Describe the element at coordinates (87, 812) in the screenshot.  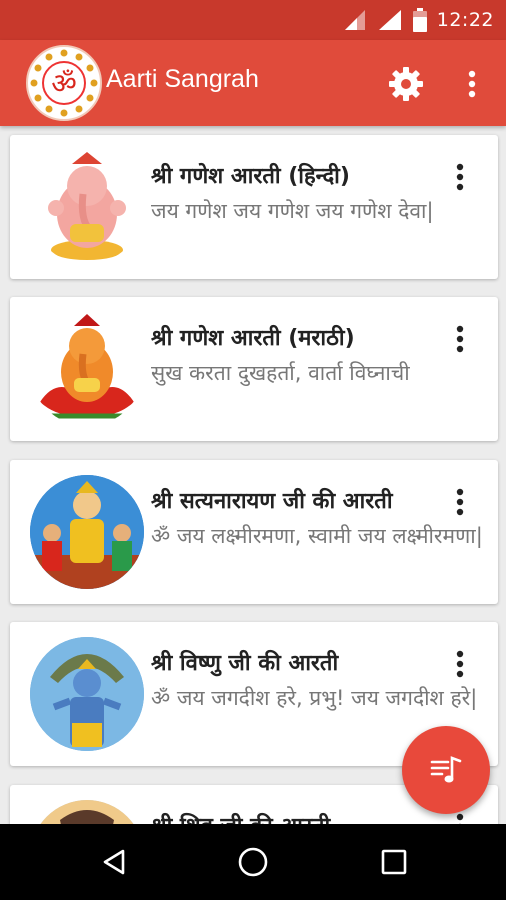
I see `shiva-image` at that location.